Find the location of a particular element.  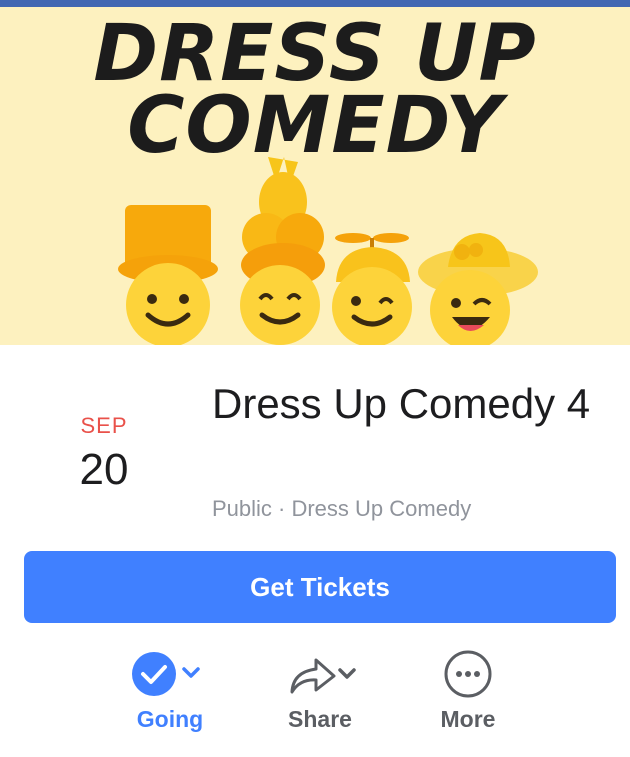

check-circle-icon is located at coordinates (166, 674).